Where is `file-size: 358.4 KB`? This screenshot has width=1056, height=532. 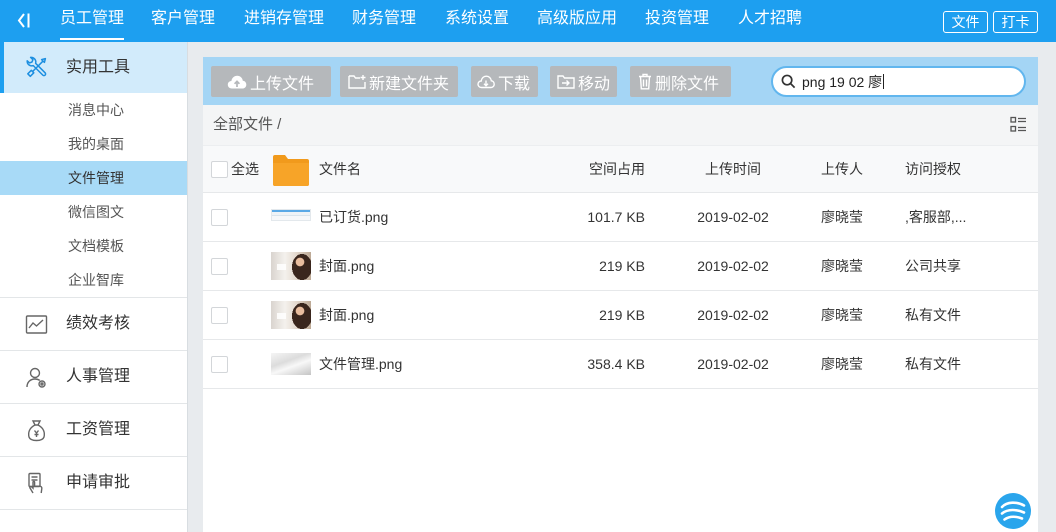 file-size: 358.4 KB is located at coordinates (616, 364).